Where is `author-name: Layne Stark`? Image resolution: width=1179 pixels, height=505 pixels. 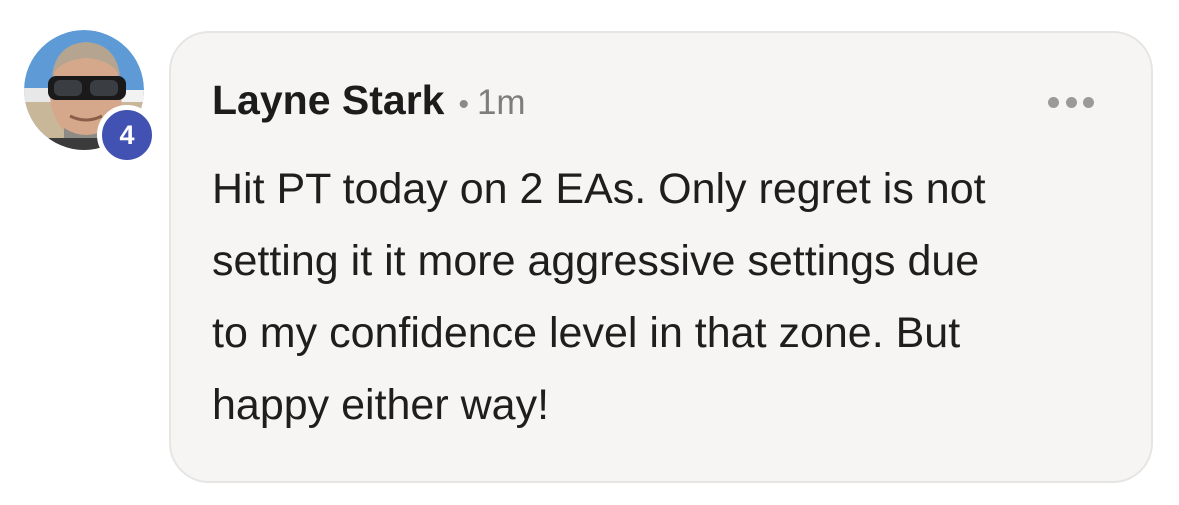 author-name: Layne Stark is located at coordinates (328, 100).